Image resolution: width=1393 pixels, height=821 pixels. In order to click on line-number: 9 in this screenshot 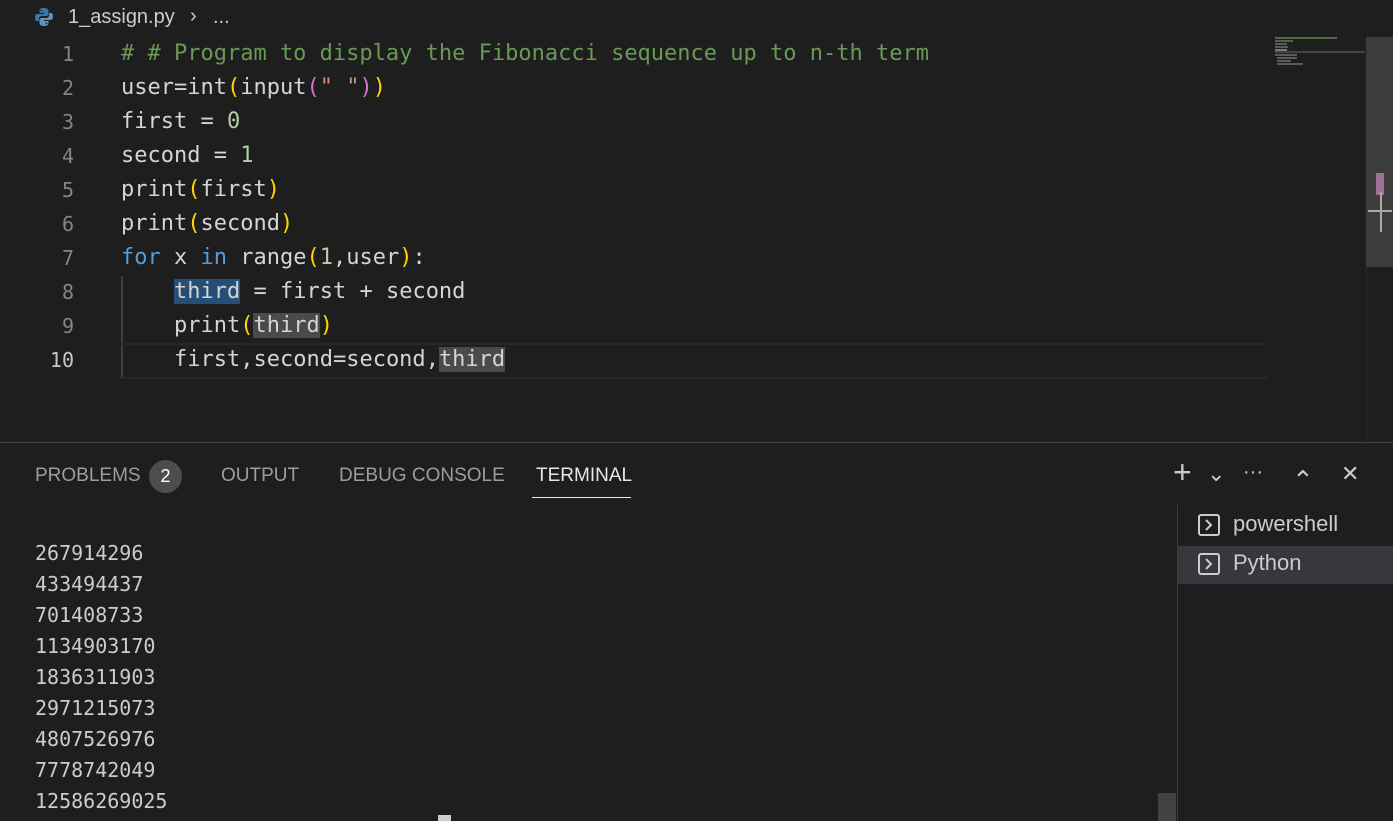, I will do `click(67, 326)`.